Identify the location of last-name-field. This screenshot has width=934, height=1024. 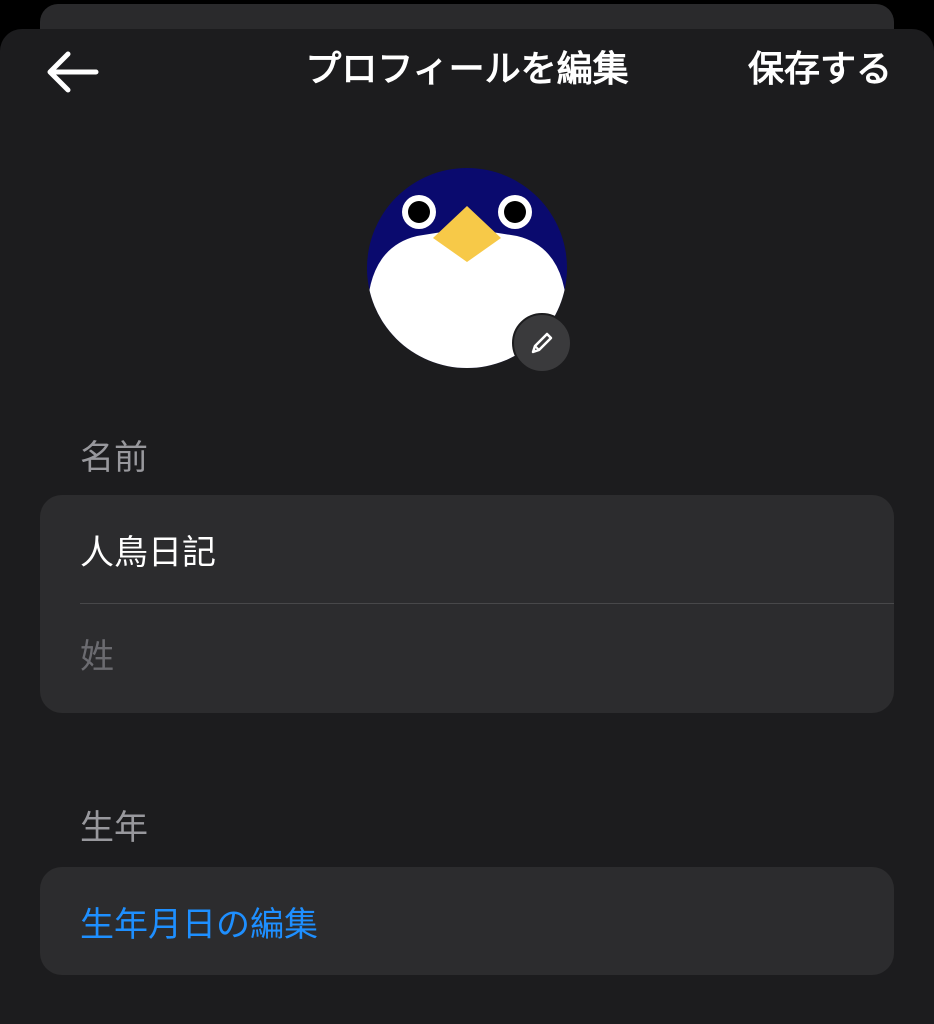
(460, 657).